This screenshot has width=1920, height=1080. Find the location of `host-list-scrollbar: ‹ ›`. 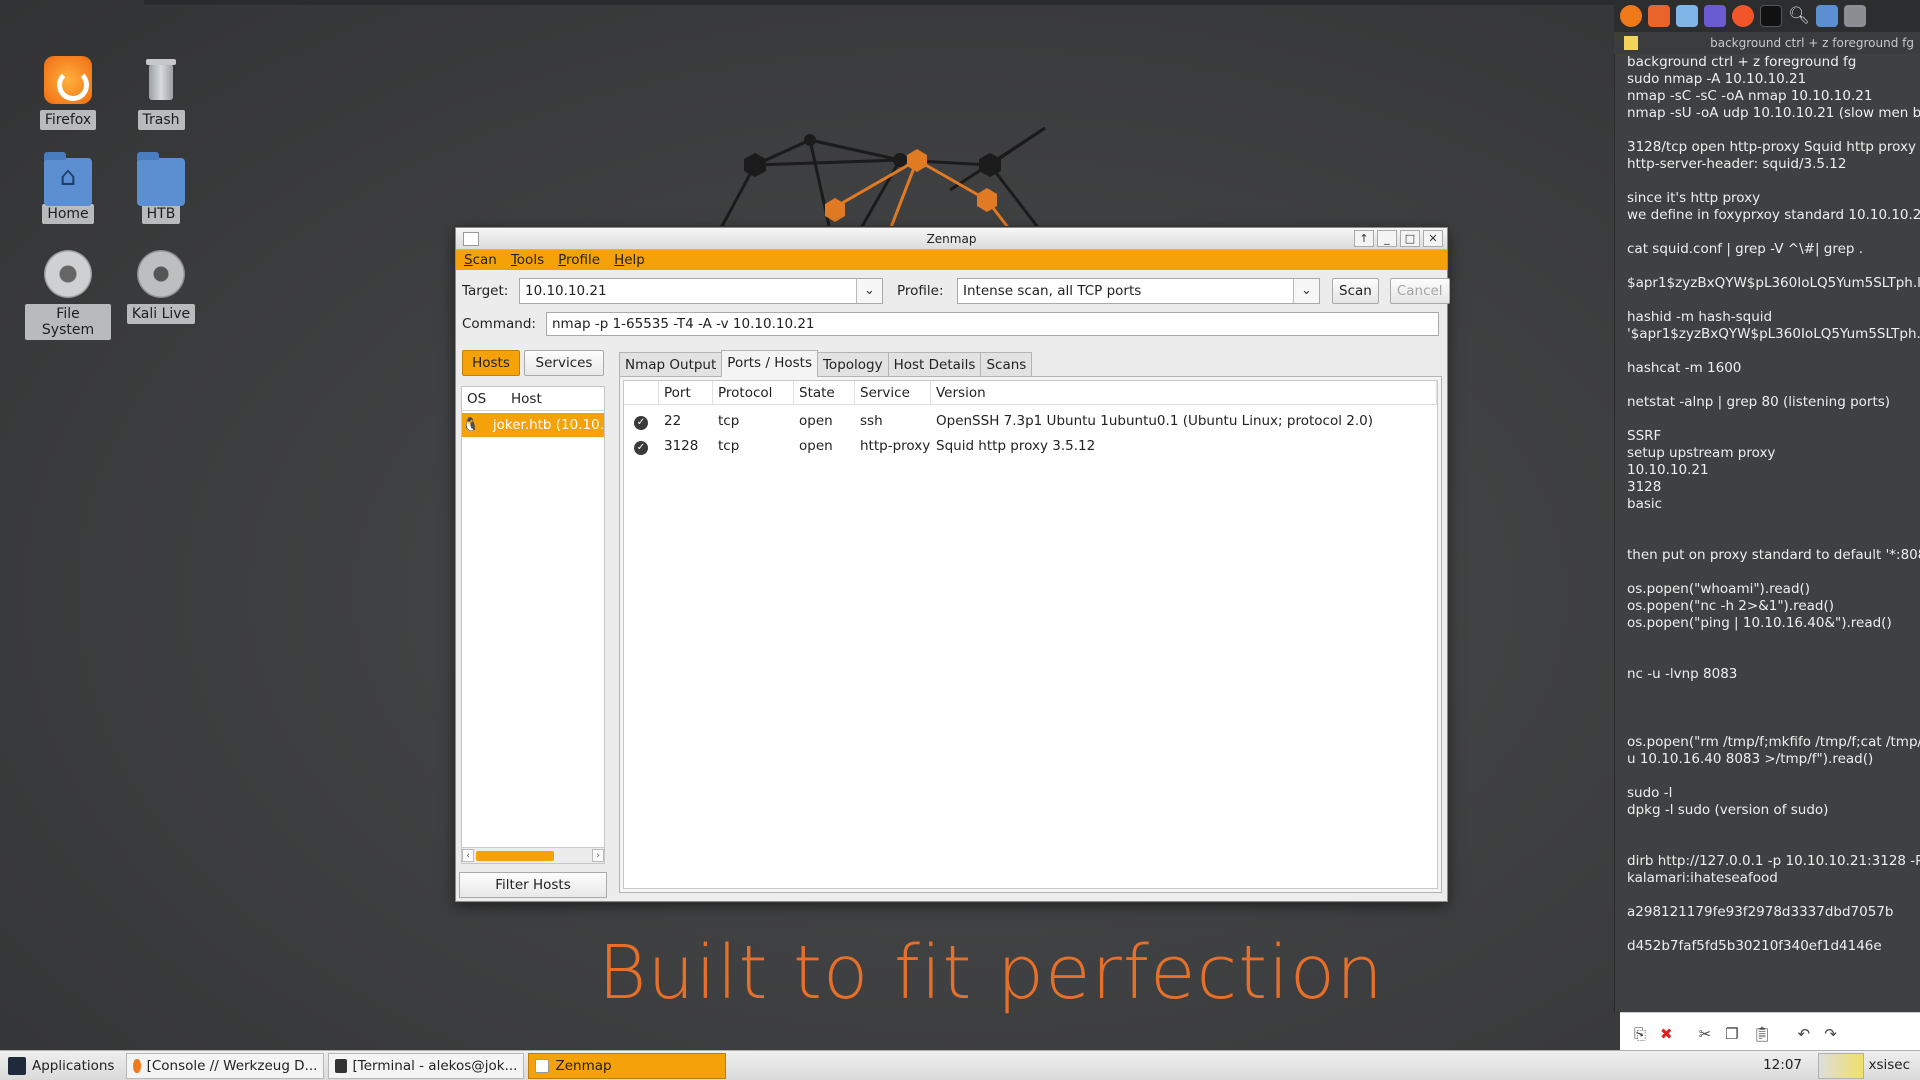

host-list-scrollbar: ‹ › is located at coordinates (533, 855).